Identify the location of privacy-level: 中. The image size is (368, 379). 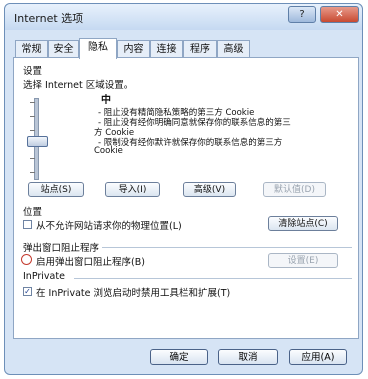
(106, 100).